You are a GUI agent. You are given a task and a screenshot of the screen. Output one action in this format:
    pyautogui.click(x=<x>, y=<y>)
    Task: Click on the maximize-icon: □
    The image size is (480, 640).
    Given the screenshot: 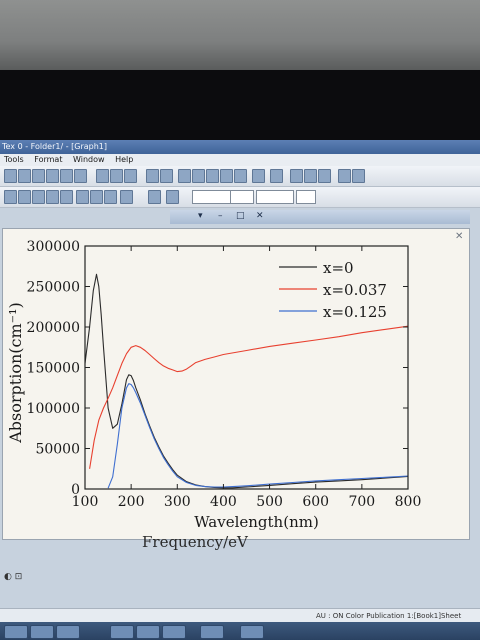 What is the action you would take?
    pyautogui.click(x=240, y=216)
    